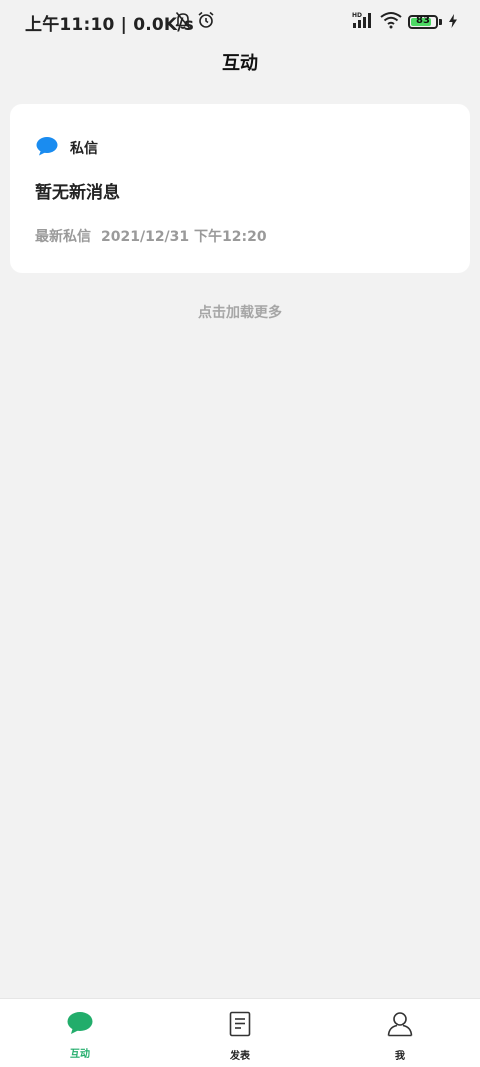  I want to click on page-header: 互动, so click(240, 62).